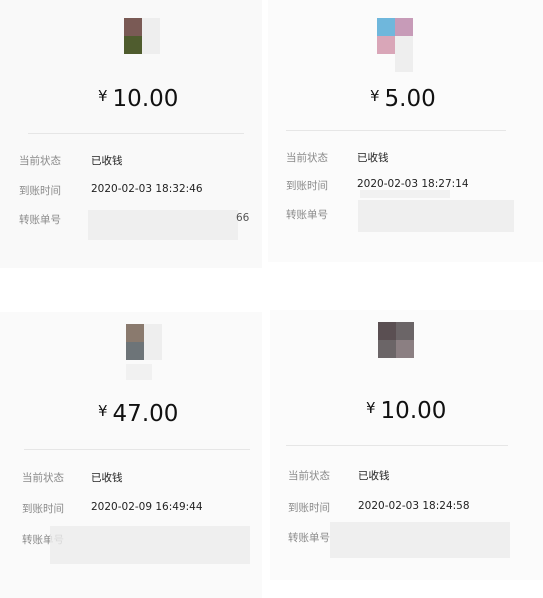 The image size is (543, 598). I want to click on amount: ¥5.00, so click(403, 99).